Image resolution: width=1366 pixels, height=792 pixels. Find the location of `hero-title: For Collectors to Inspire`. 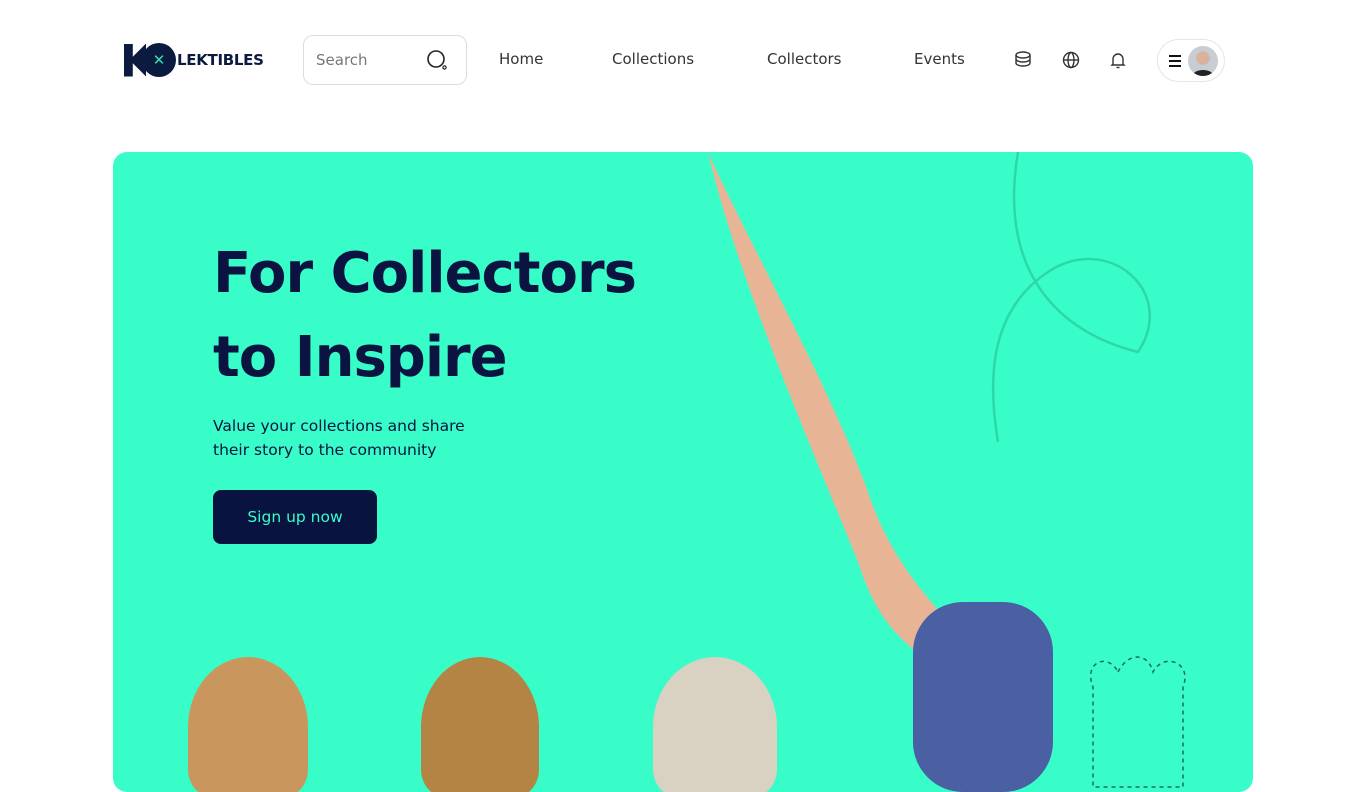

hero-title: For Collectors to Inspire is located at coordinates (425, 315).